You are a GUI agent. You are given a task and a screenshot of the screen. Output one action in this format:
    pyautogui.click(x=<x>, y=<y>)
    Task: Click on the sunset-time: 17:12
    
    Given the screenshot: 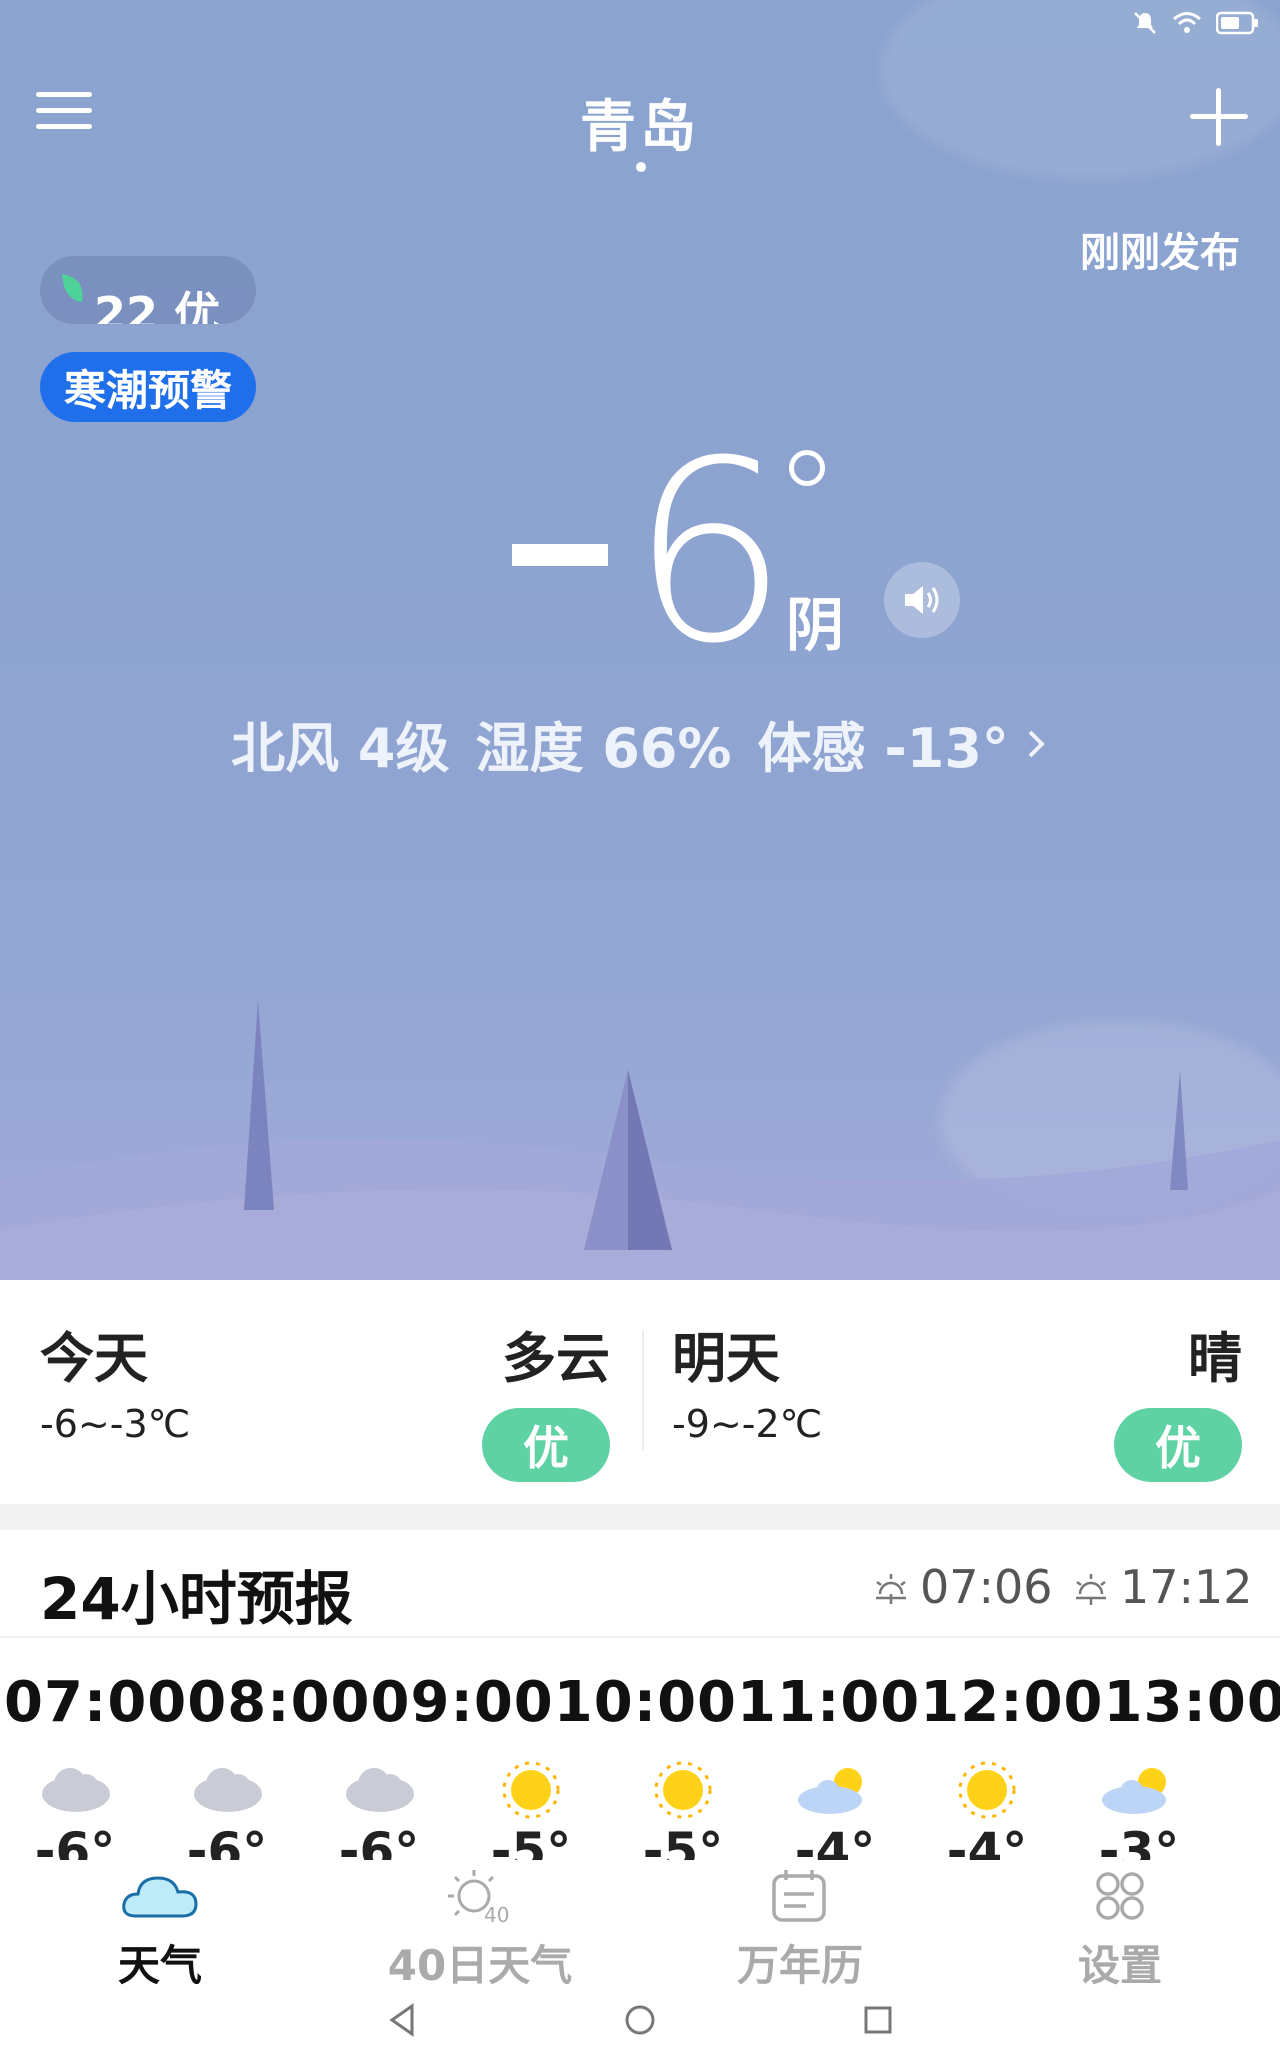 What is the action you would take?
    pyautogui.click(x=1186, y=1587)
    